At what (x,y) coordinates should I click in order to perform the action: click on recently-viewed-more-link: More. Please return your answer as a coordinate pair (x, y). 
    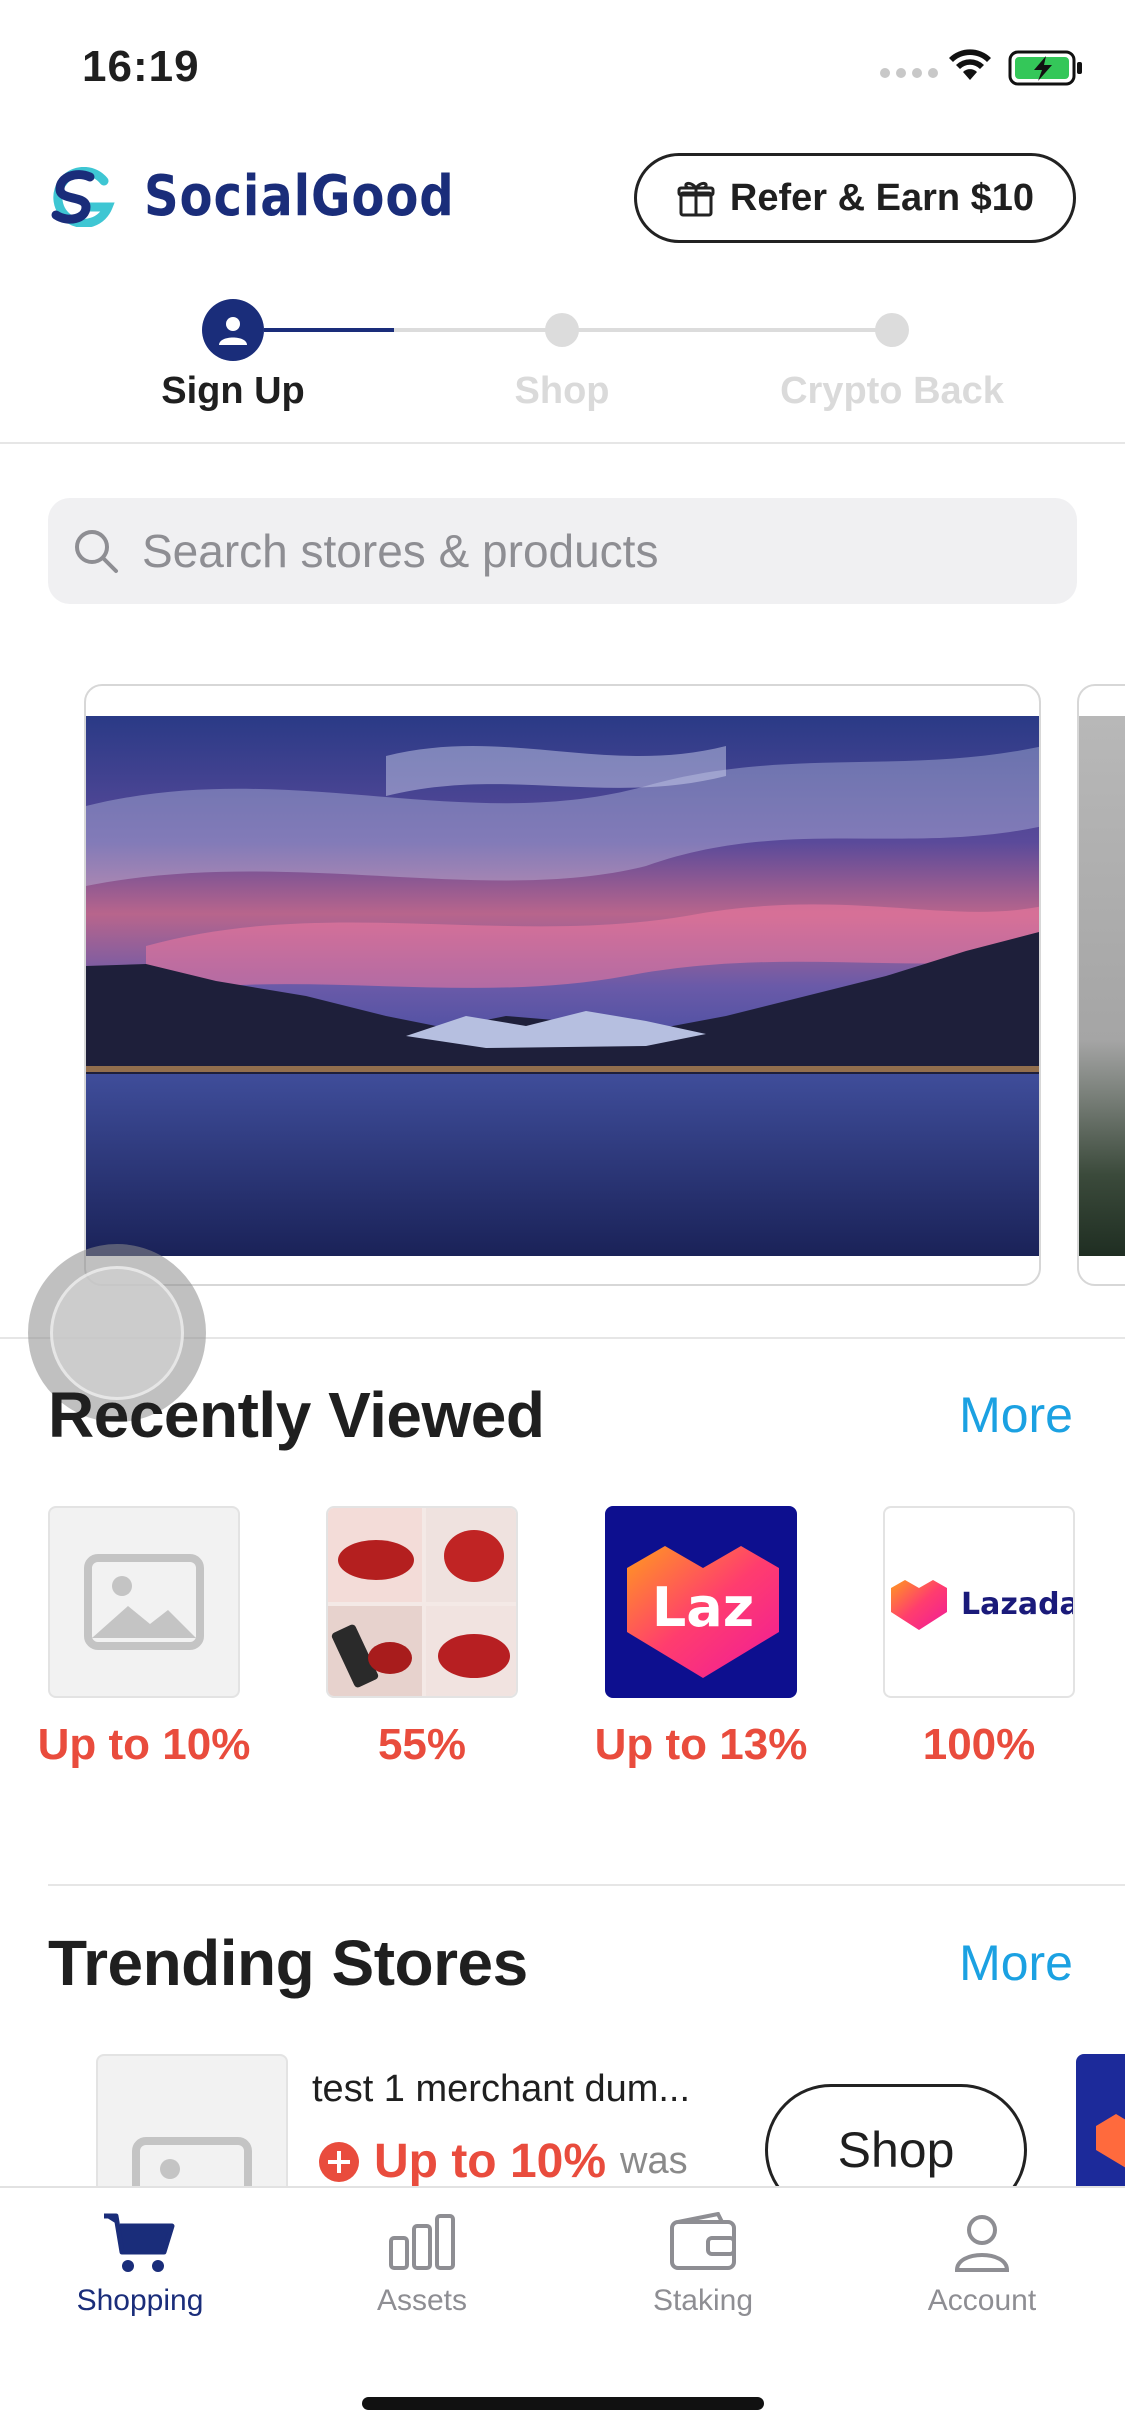
    Looking at the image, I should click on (1016, 1415).